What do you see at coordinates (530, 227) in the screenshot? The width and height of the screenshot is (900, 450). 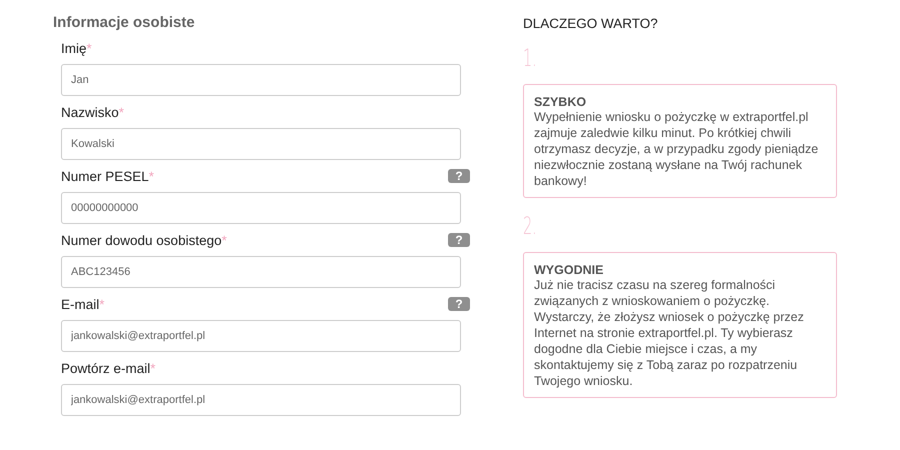 I see `step-number: 2.` at bounding box center [530, 227].